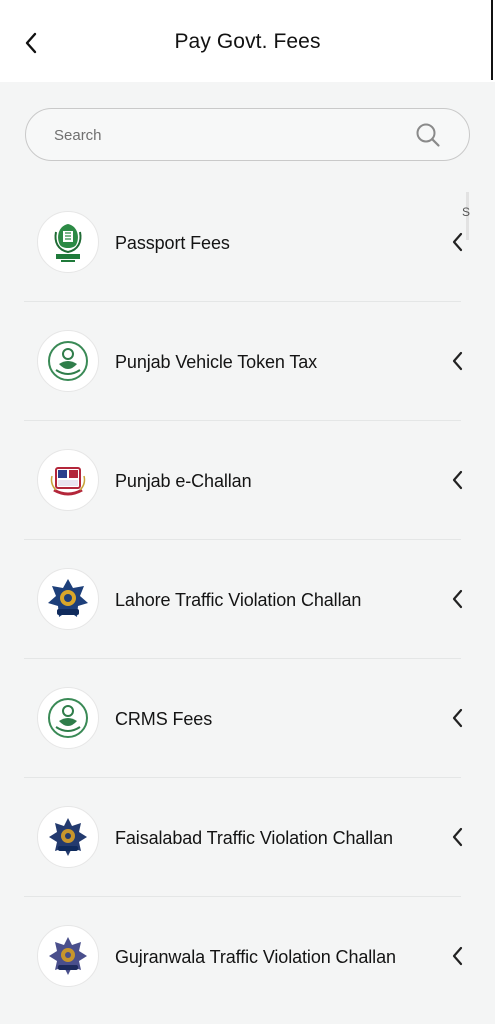 Image resolution: width=495 pixels, height=1024 pixels. I want to click on list-item-crms-fees: CRMS Fees, so click(247, 718).